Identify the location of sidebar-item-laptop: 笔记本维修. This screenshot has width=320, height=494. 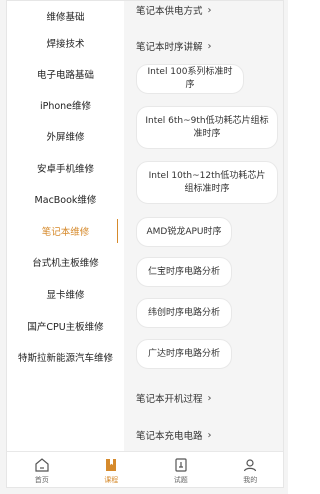
(65, 231).